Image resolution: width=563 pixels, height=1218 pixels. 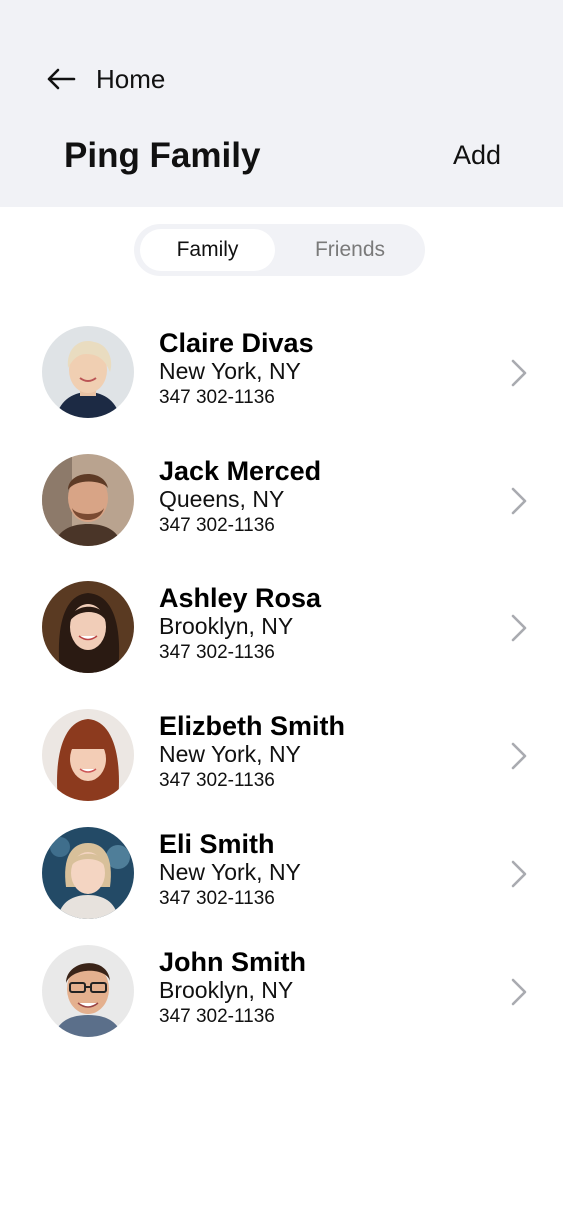 I want to click on segmented-control: Family Friends, so click(x=279, y=250).